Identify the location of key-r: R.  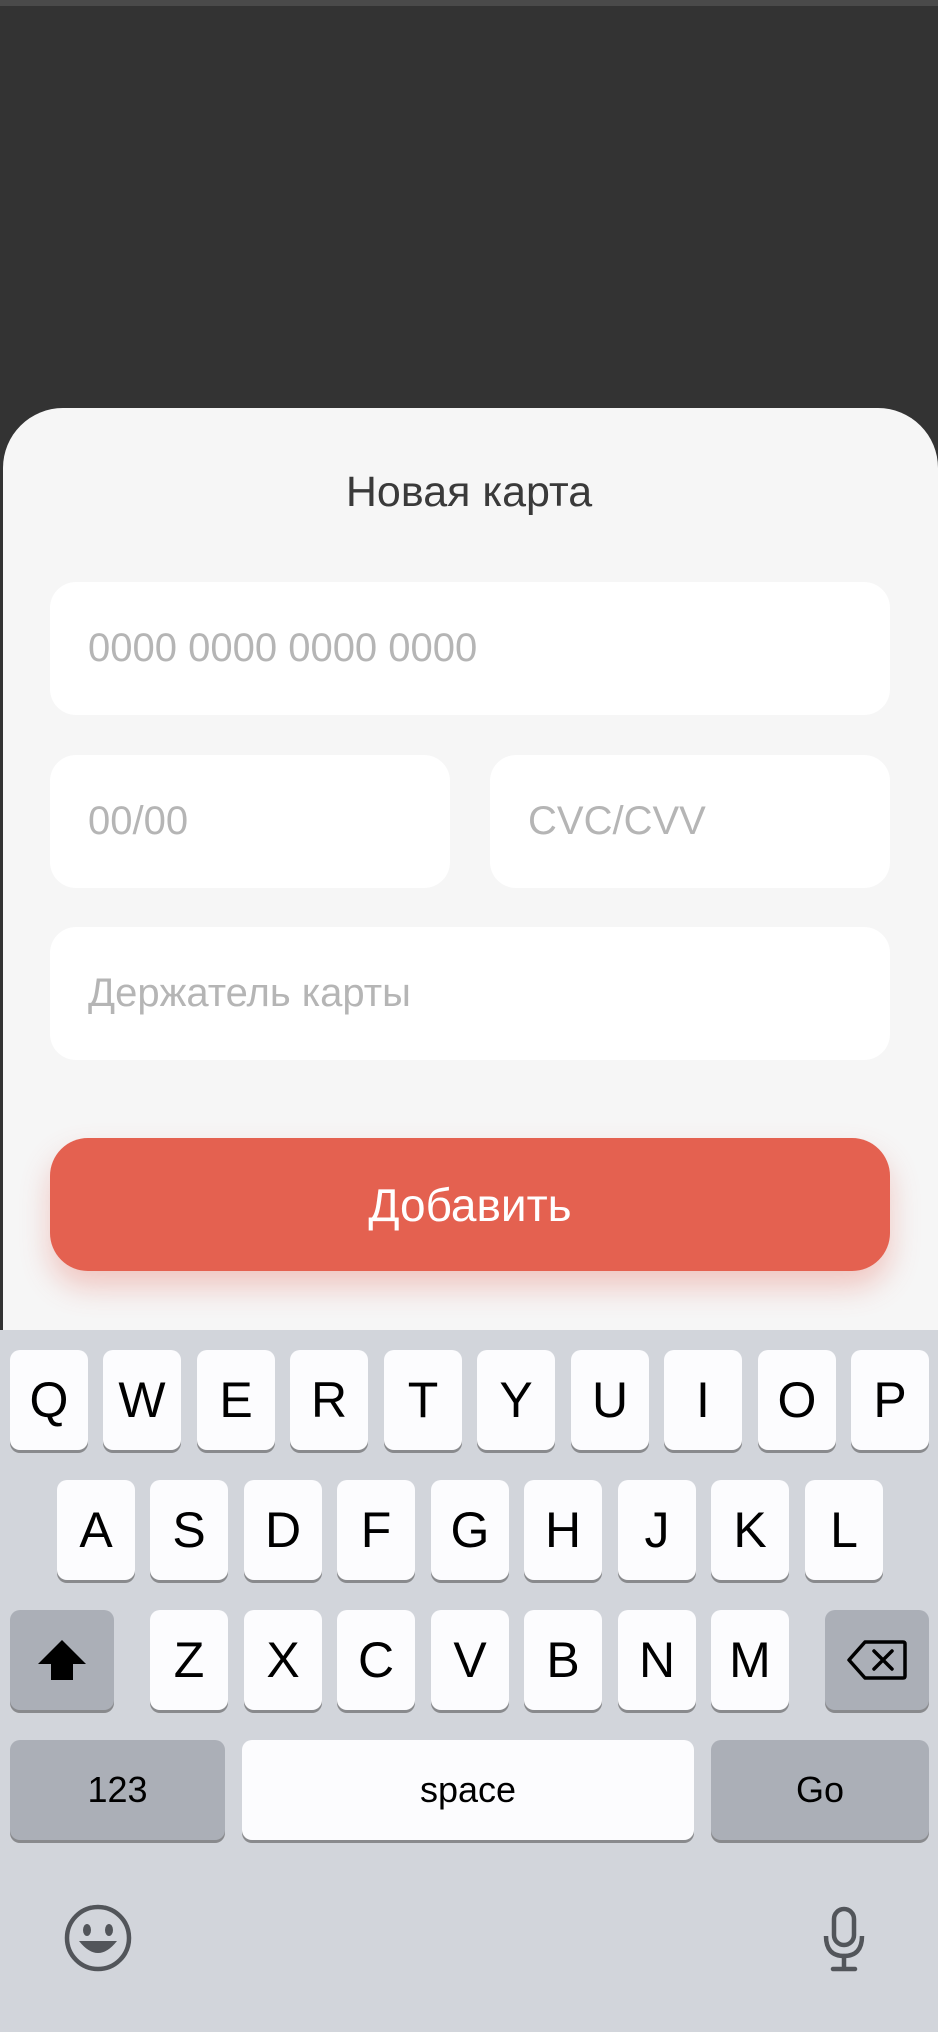
(329, 1400).